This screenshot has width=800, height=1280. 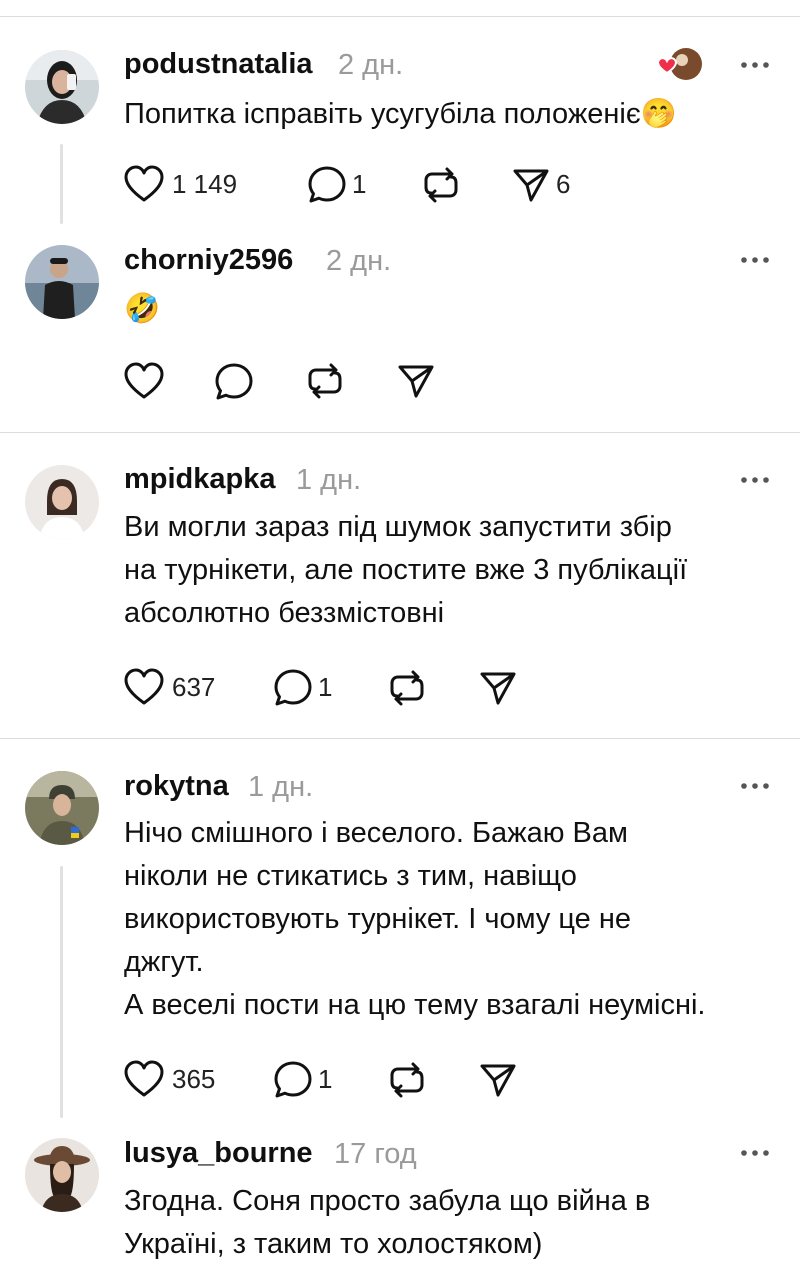 I want to click on comment-text-line: Нічо смішного і веселого. Бажаю Вам, so click(x=376, y=833).